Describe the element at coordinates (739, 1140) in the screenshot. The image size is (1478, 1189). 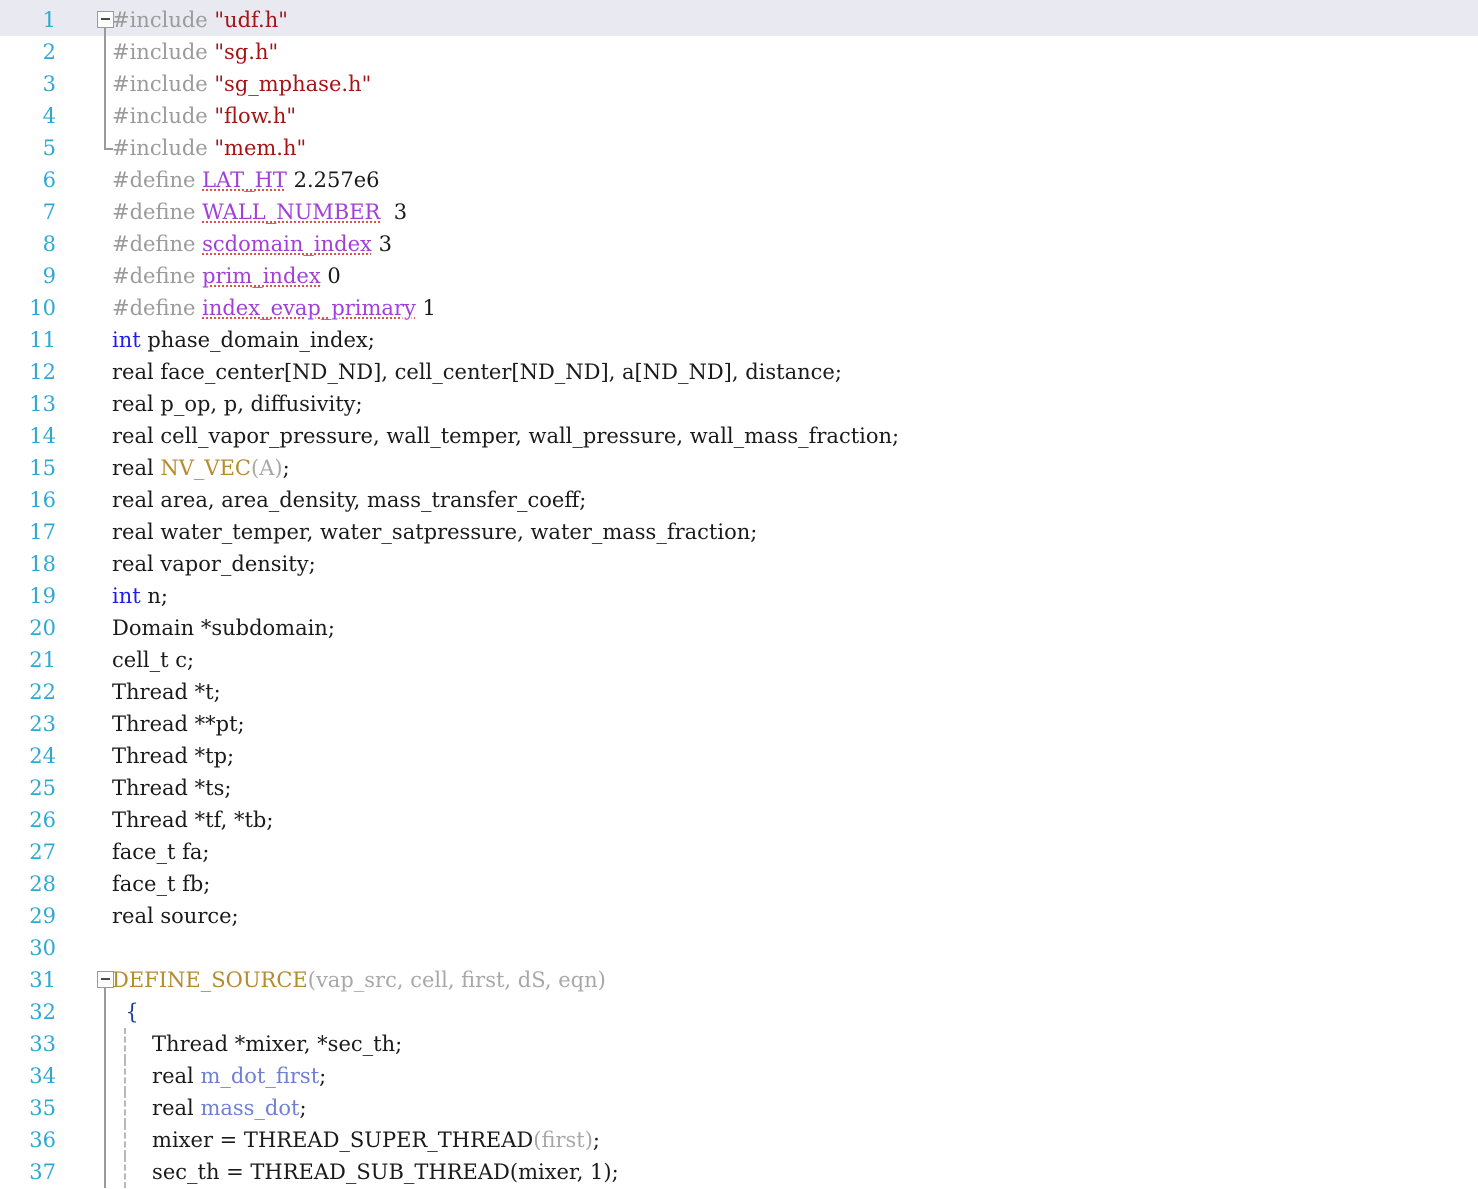
I see `code-line: 36 mixer = THREAD_SUPER_THREAD(first);` at that location.